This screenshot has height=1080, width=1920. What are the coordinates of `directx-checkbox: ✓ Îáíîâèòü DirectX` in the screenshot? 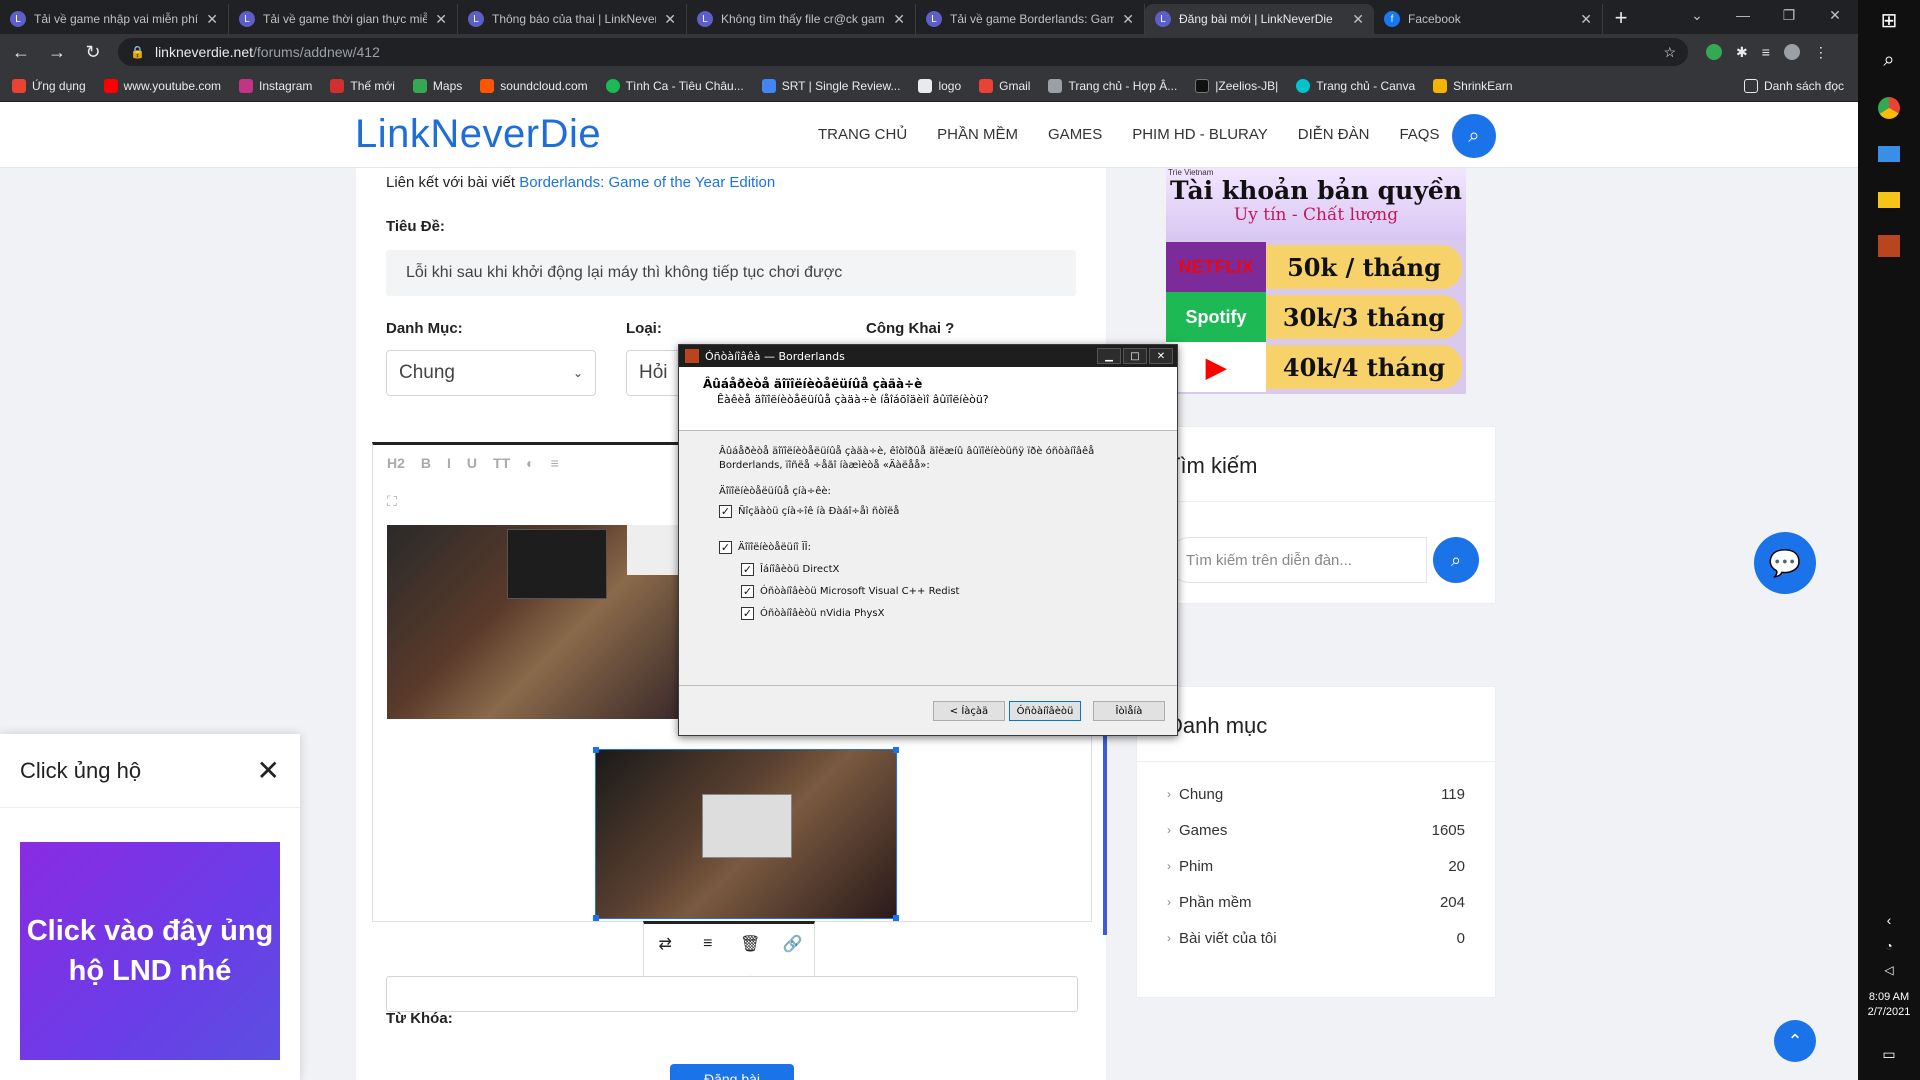 It's located at (939, 569).